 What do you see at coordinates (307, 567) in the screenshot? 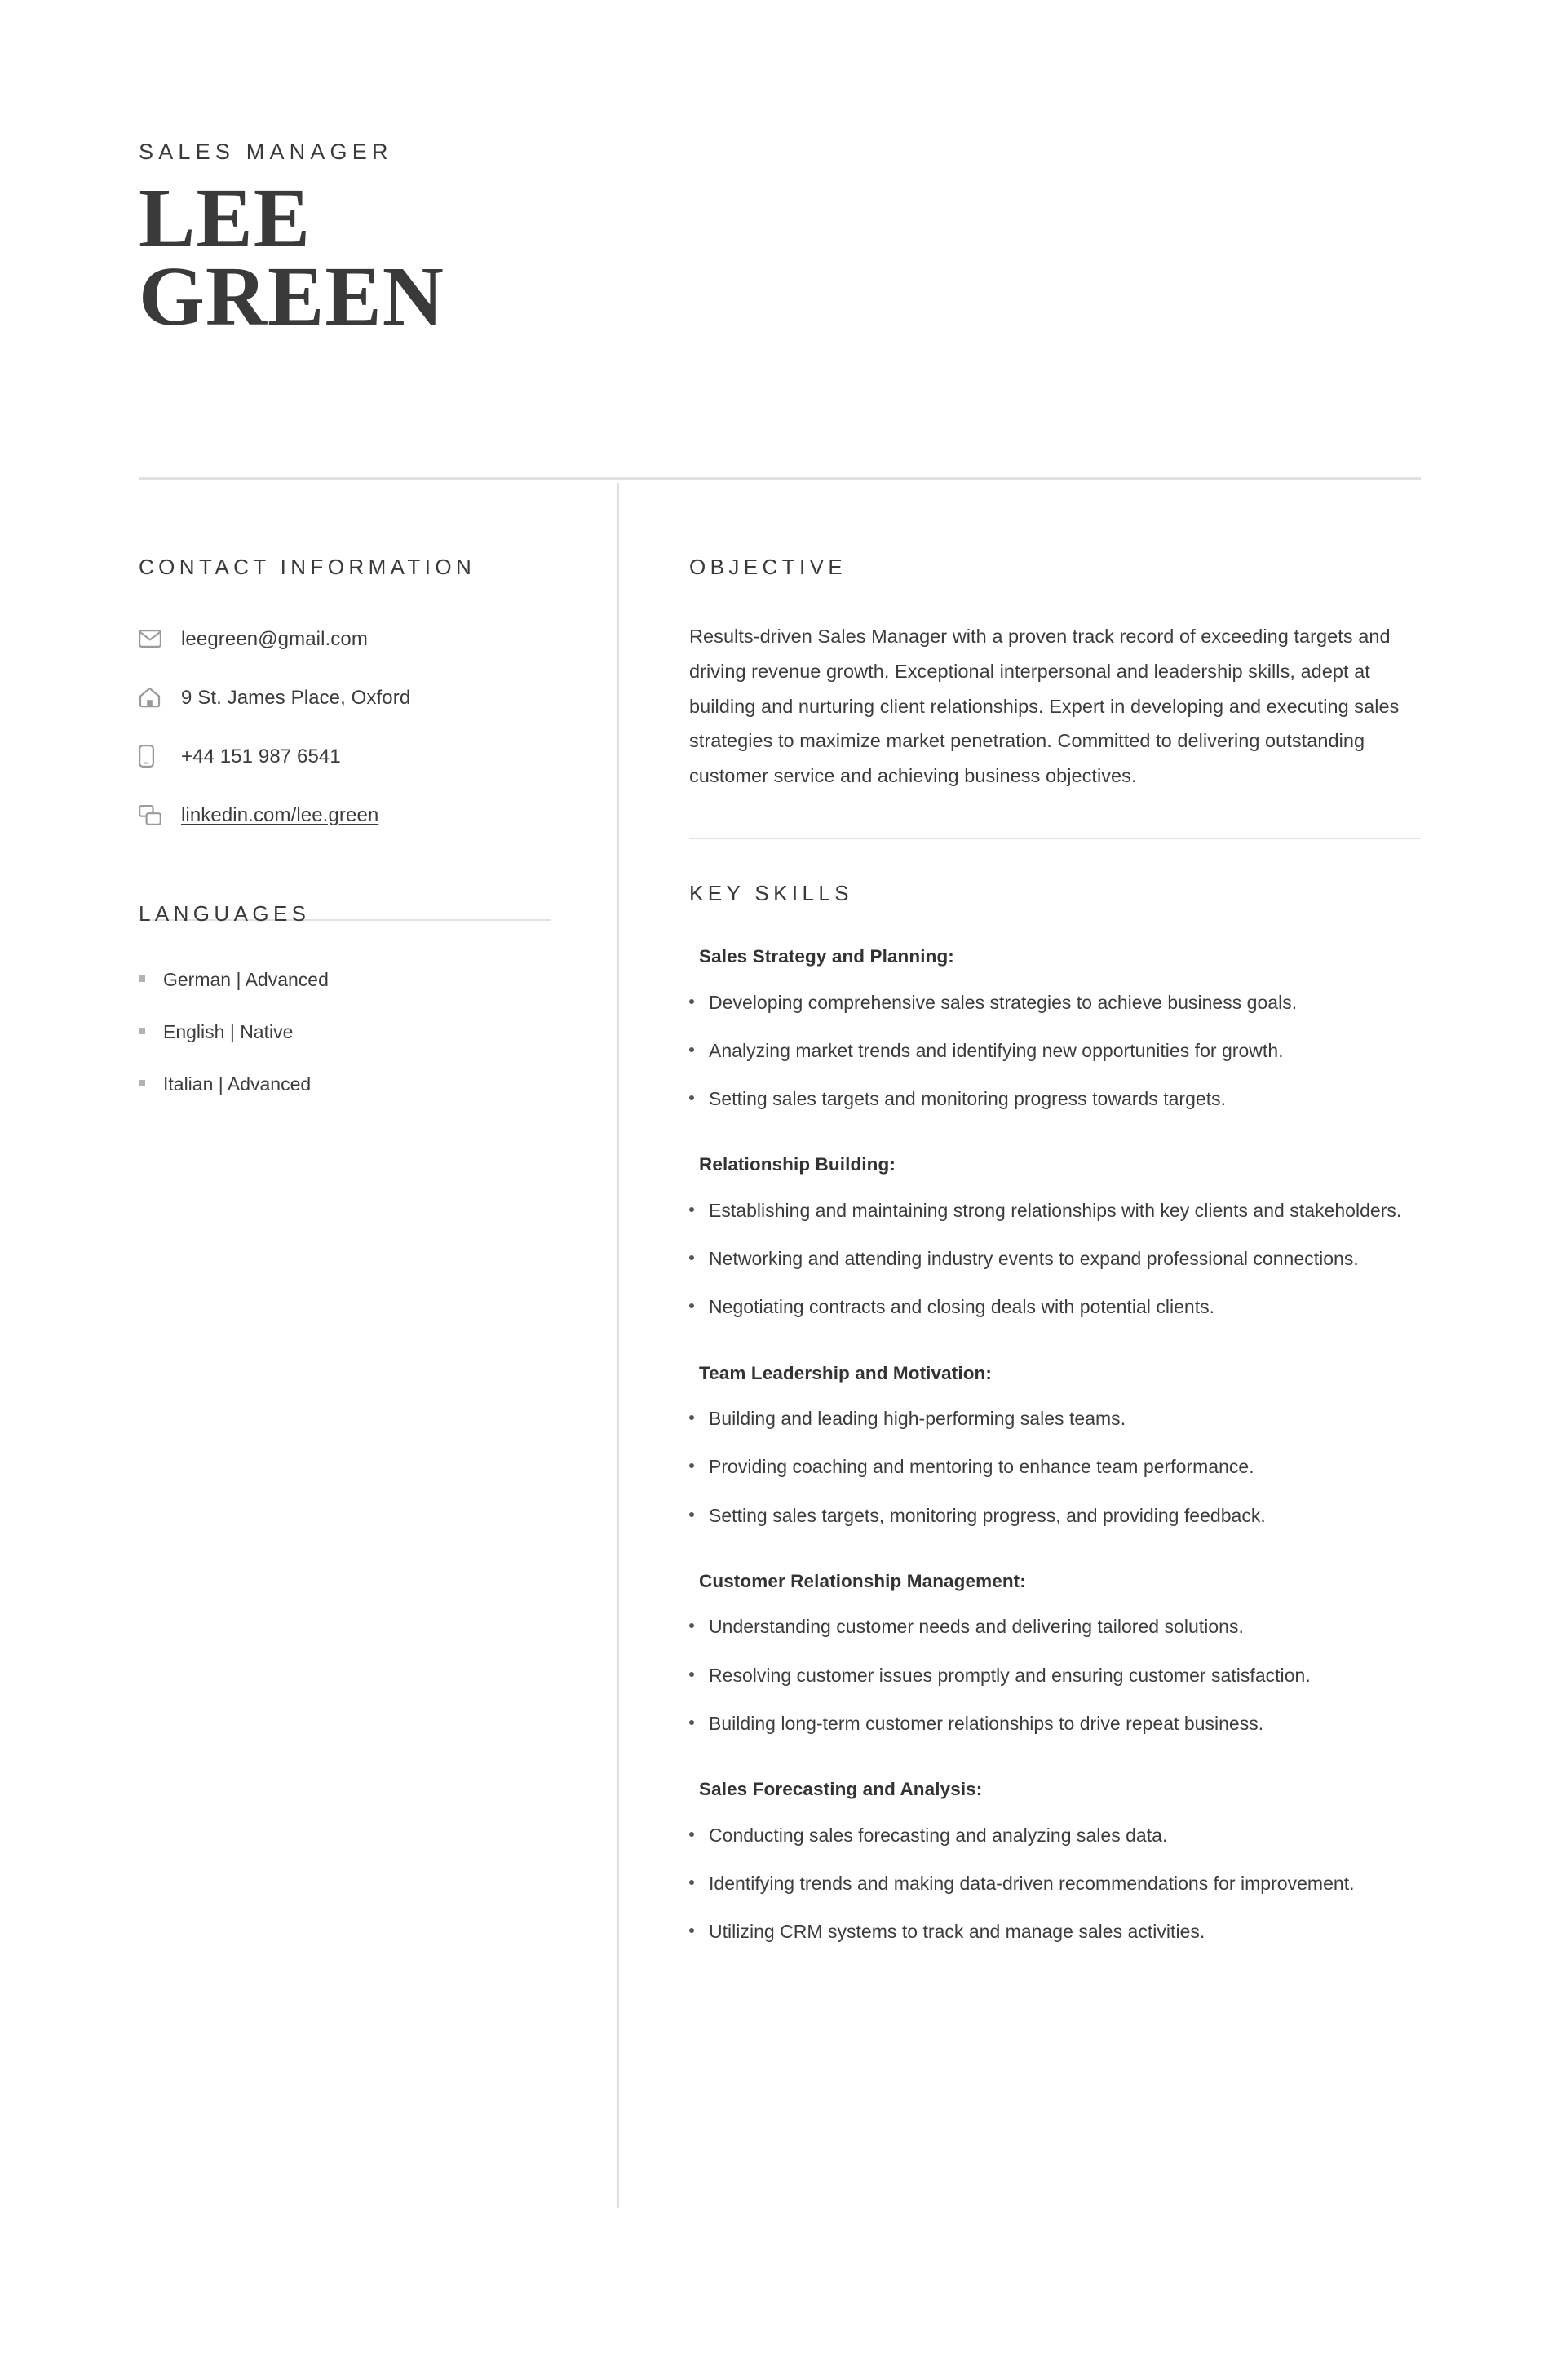
I see `contact-heading: CONTACT INFORMATION` at bounding box center [307, 567].